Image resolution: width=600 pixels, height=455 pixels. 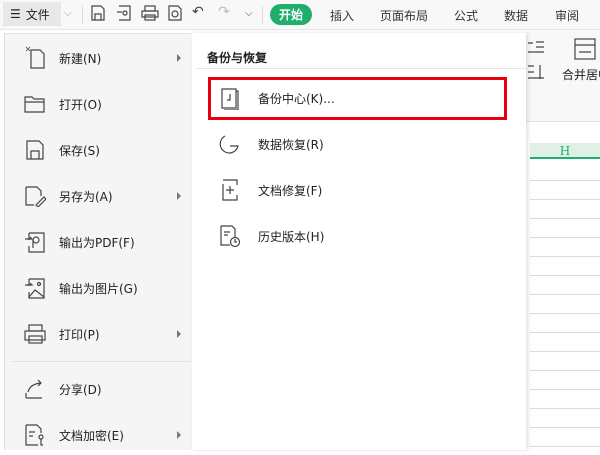 I want to click on export-image-icon, so click(x=35, y=288).